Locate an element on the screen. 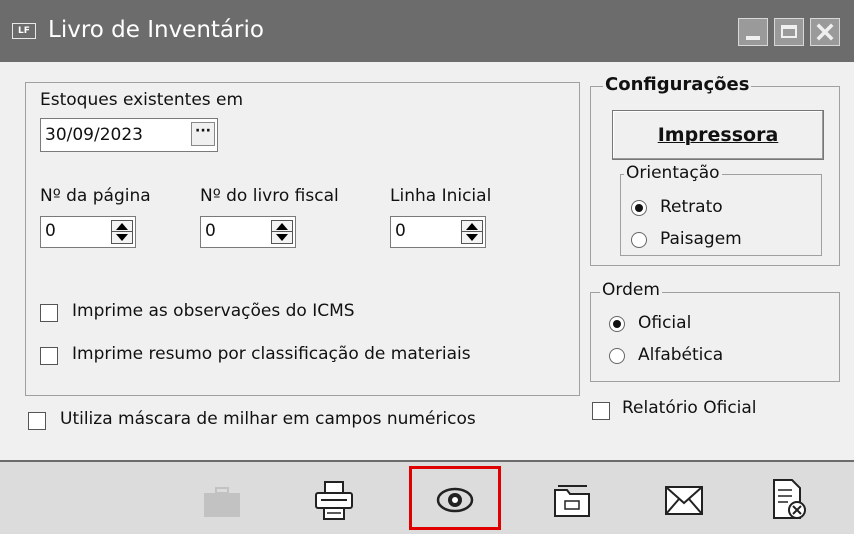  title-bar: LF Livro de Inventário is located at coordinates (427, 31).